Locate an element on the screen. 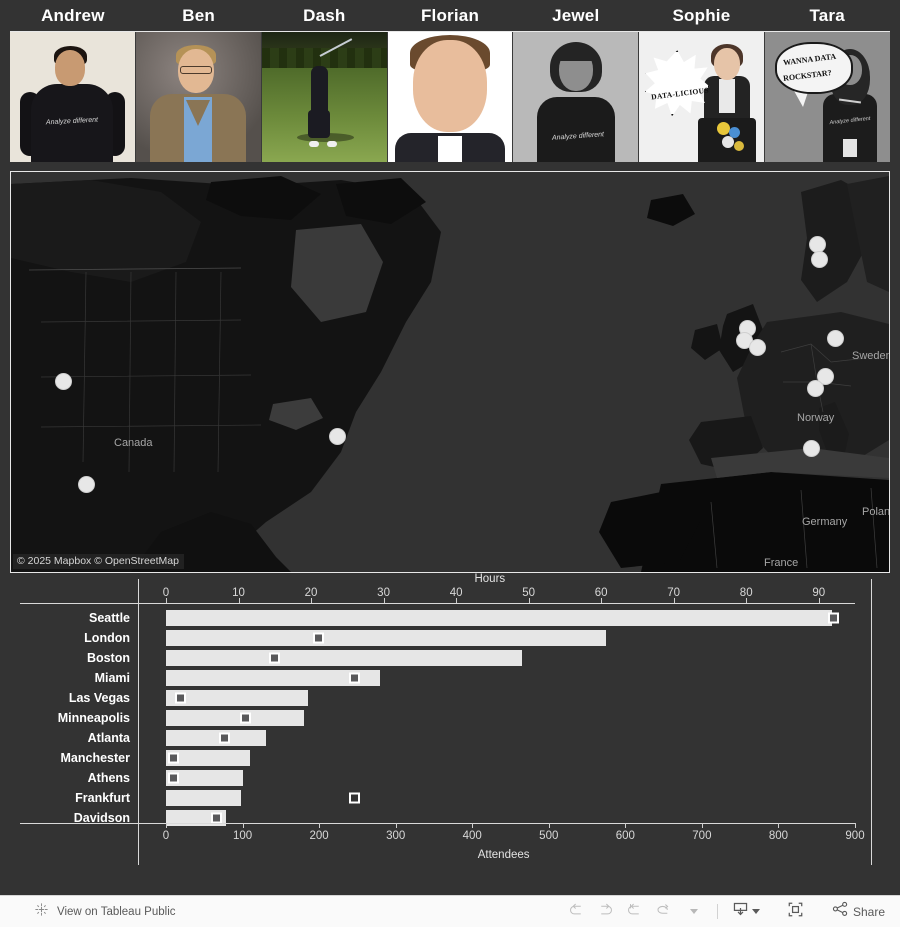 Image resolution: width=900 pixels, height=927 pixels. map-point-lyon is located at coordinates (815, 388).